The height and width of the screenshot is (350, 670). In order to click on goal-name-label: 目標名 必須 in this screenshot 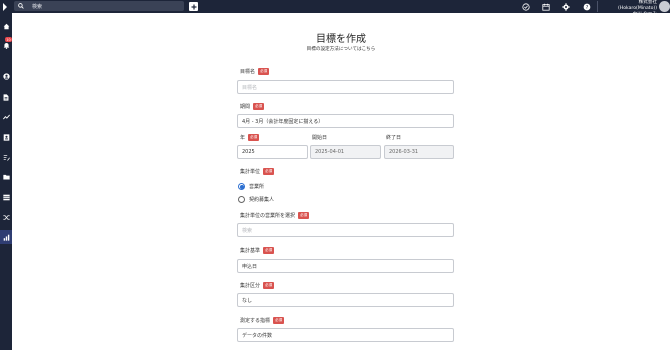, I will do `click(255, 71)`.